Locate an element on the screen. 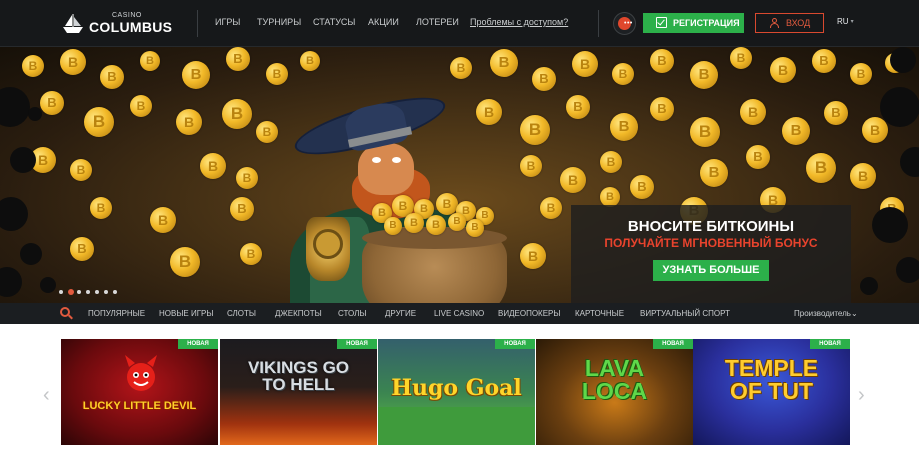 This screenshot has height=449, width=919. search-icon is located at coordinates (66, 313).